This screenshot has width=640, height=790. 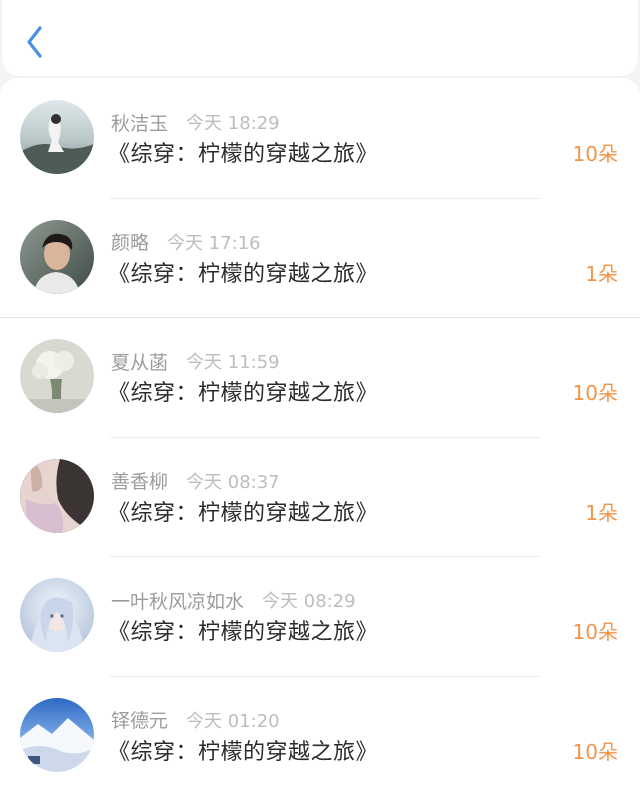 I want to click on record-meta: 夏从菡 今天 11:59, so click(x=195, y=361).